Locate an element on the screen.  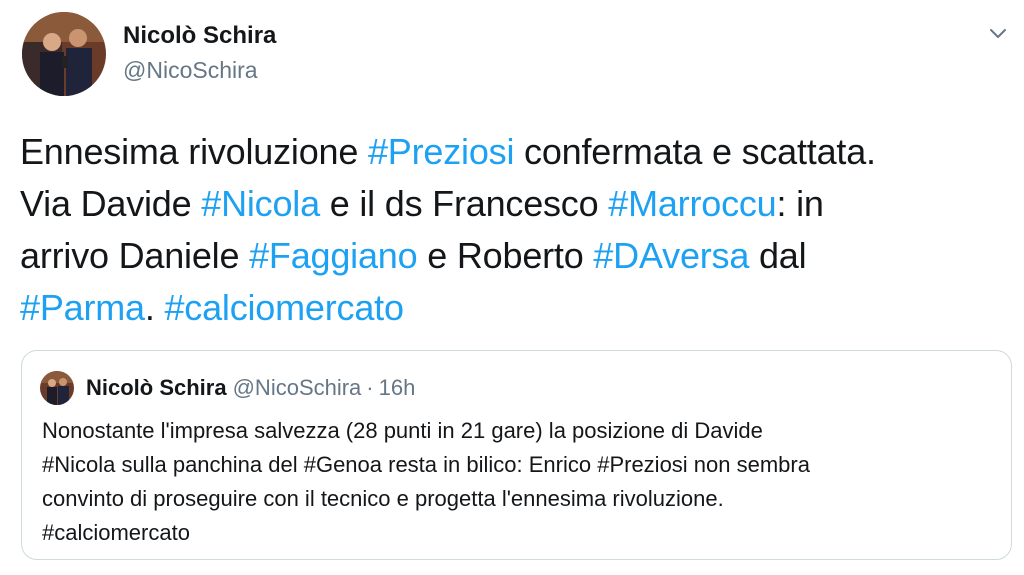
hashtag-link: #DAversa is located at coordinates (671, 255).